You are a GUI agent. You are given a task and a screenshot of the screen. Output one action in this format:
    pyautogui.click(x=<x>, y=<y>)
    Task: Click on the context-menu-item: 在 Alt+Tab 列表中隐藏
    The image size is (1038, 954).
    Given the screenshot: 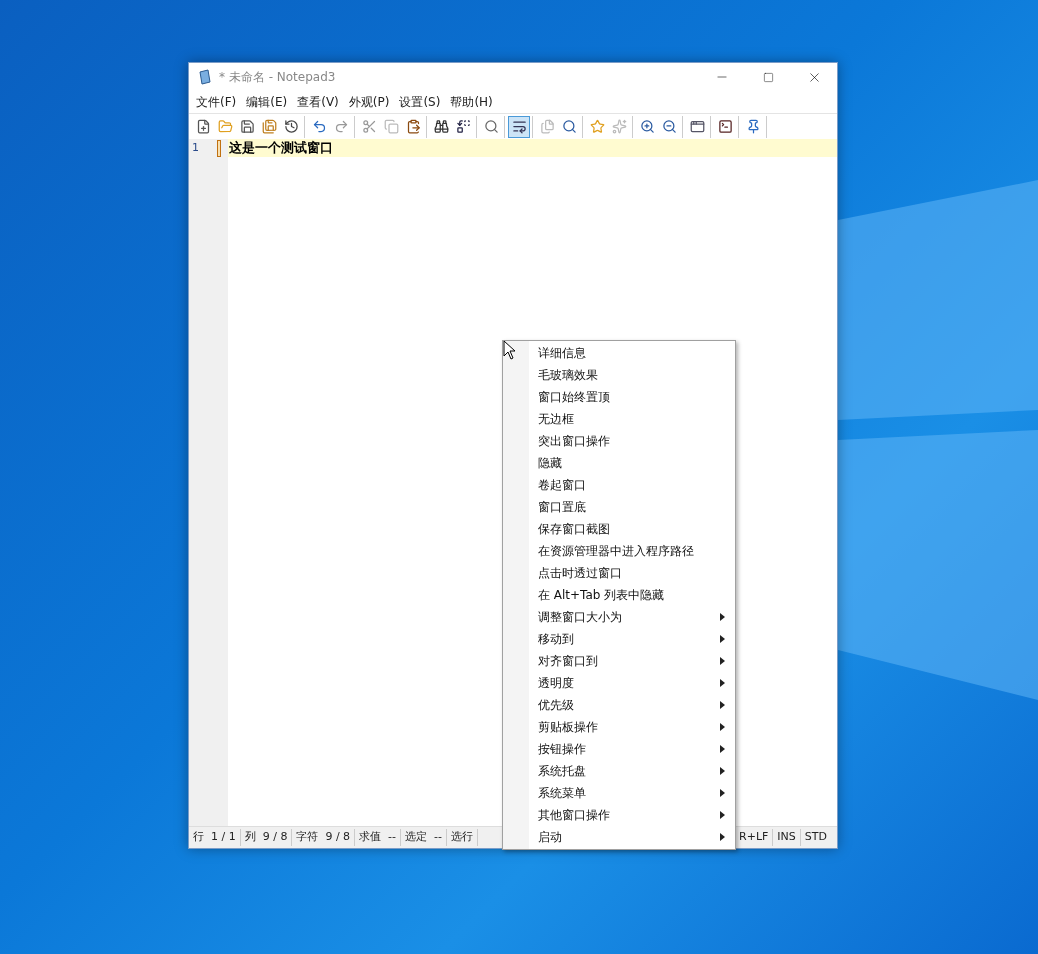 What is the action you would take?
    pyautogui.click(x=619, y=595)
    